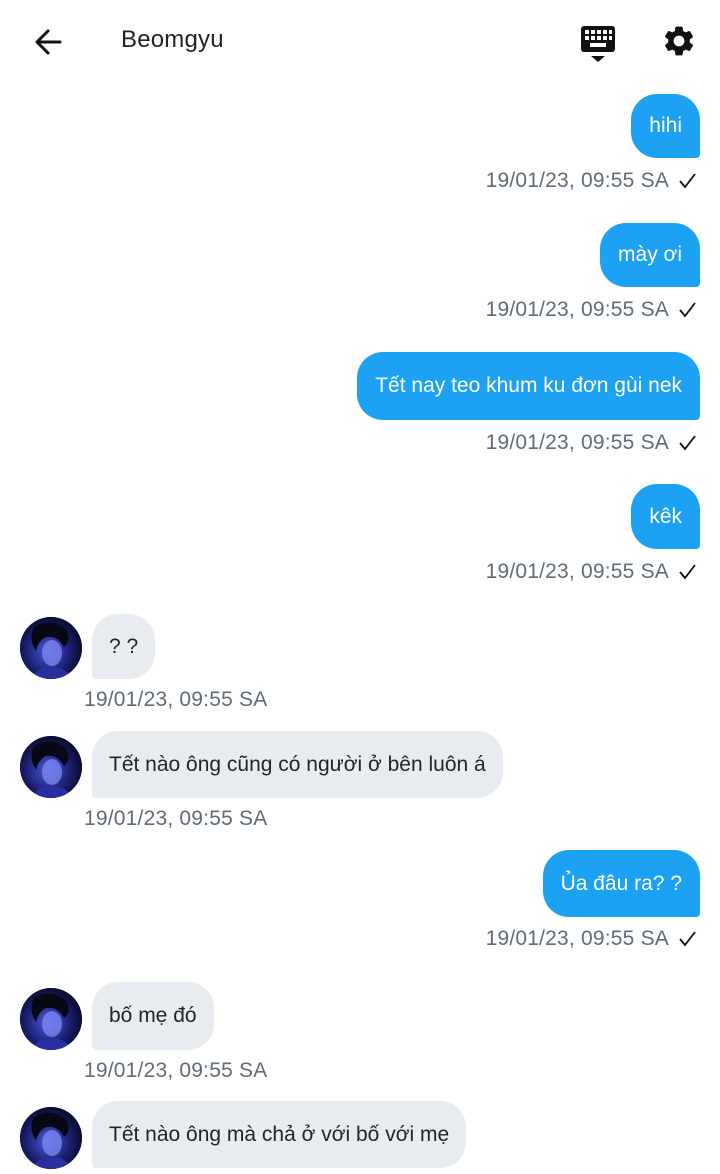 This screenshot has width=720, height=1174. What do you see at coordinates (360, 42) in the screenshot?
I see `chat-header: Beomgyu` at bounding box center [360, 42].